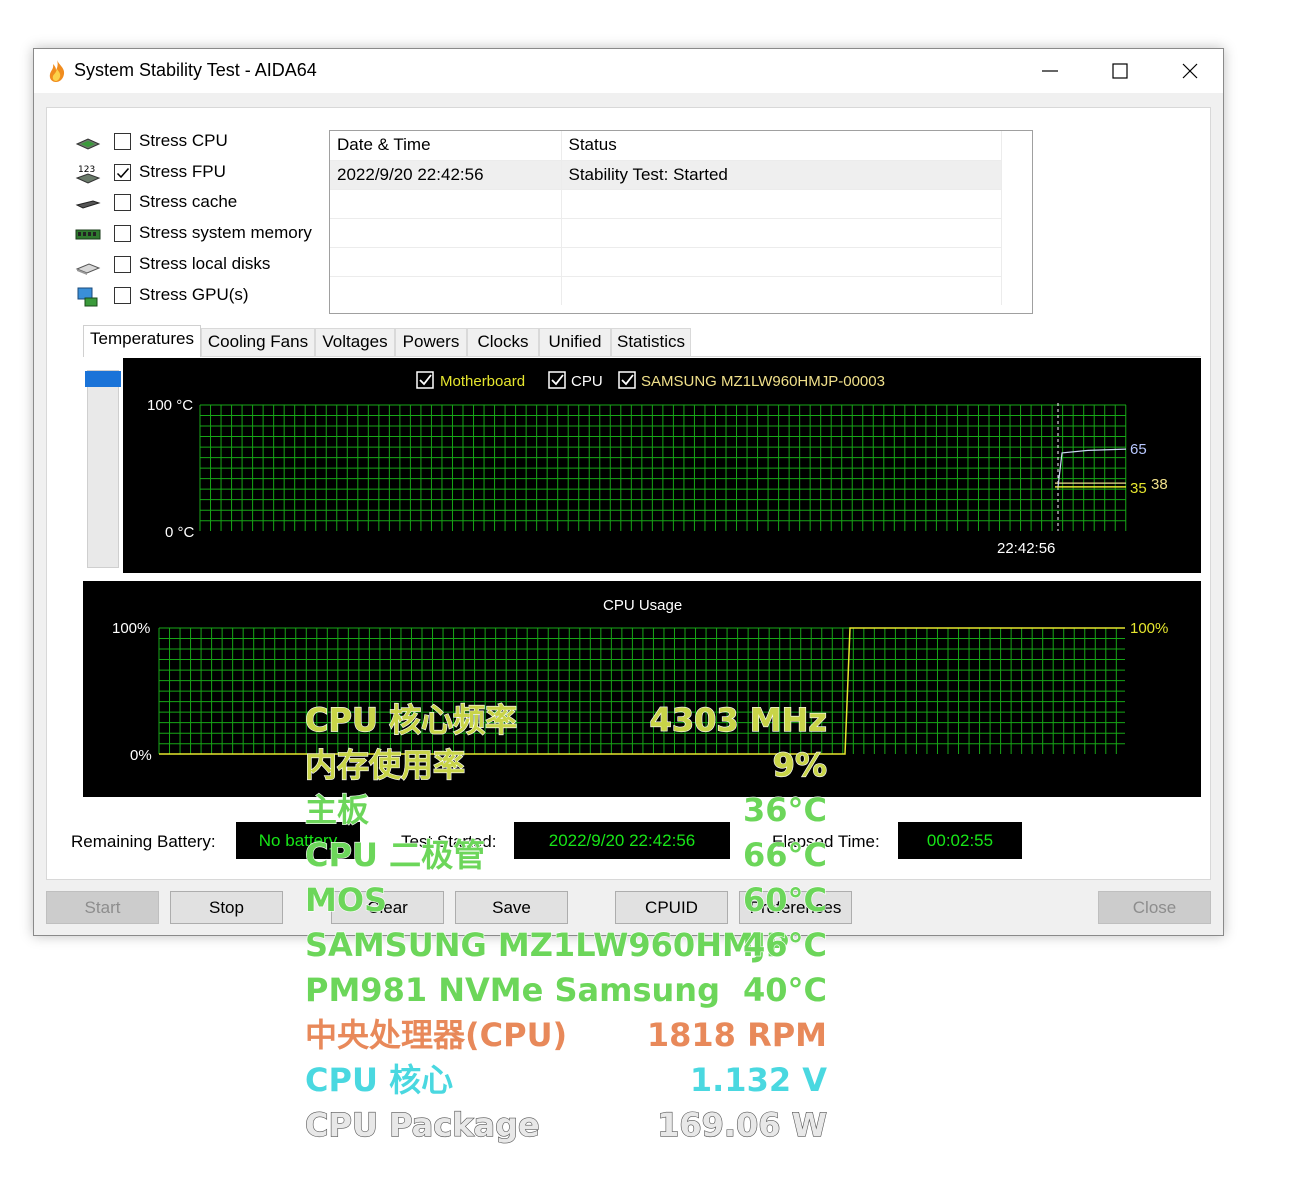 The height and width of the screenshot is (1204, 1309). What do you see at coordinates (642, 356) in the screenshot?
I see `tab-strip-line` at bounding box center [642, 356].